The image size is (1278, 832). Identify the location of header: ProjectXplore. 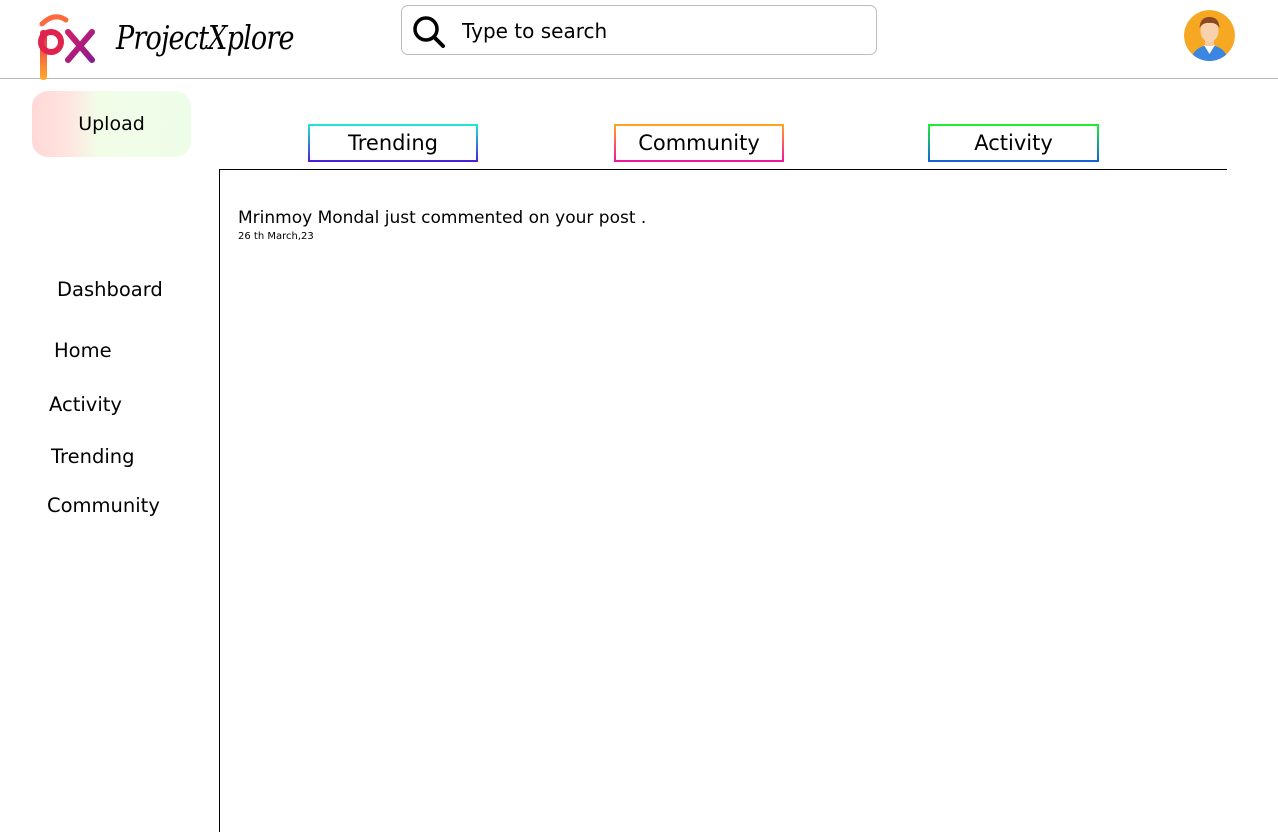
(639, 40).